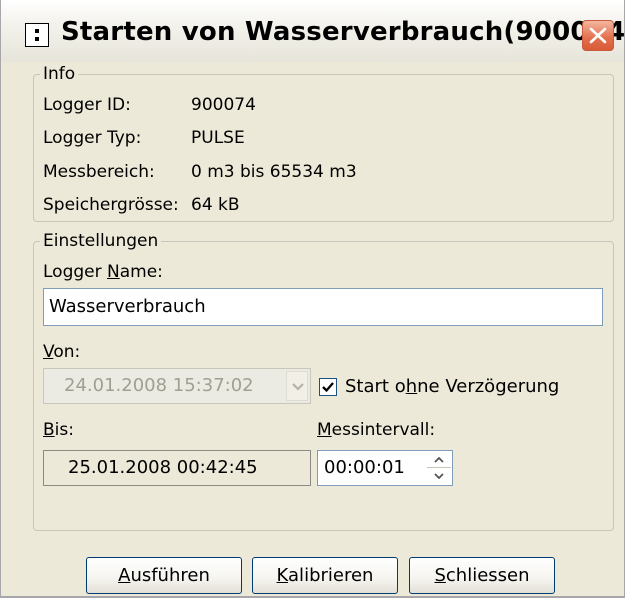  I want to click on calibrate-button: Kalibrieren, so click(325, 575).